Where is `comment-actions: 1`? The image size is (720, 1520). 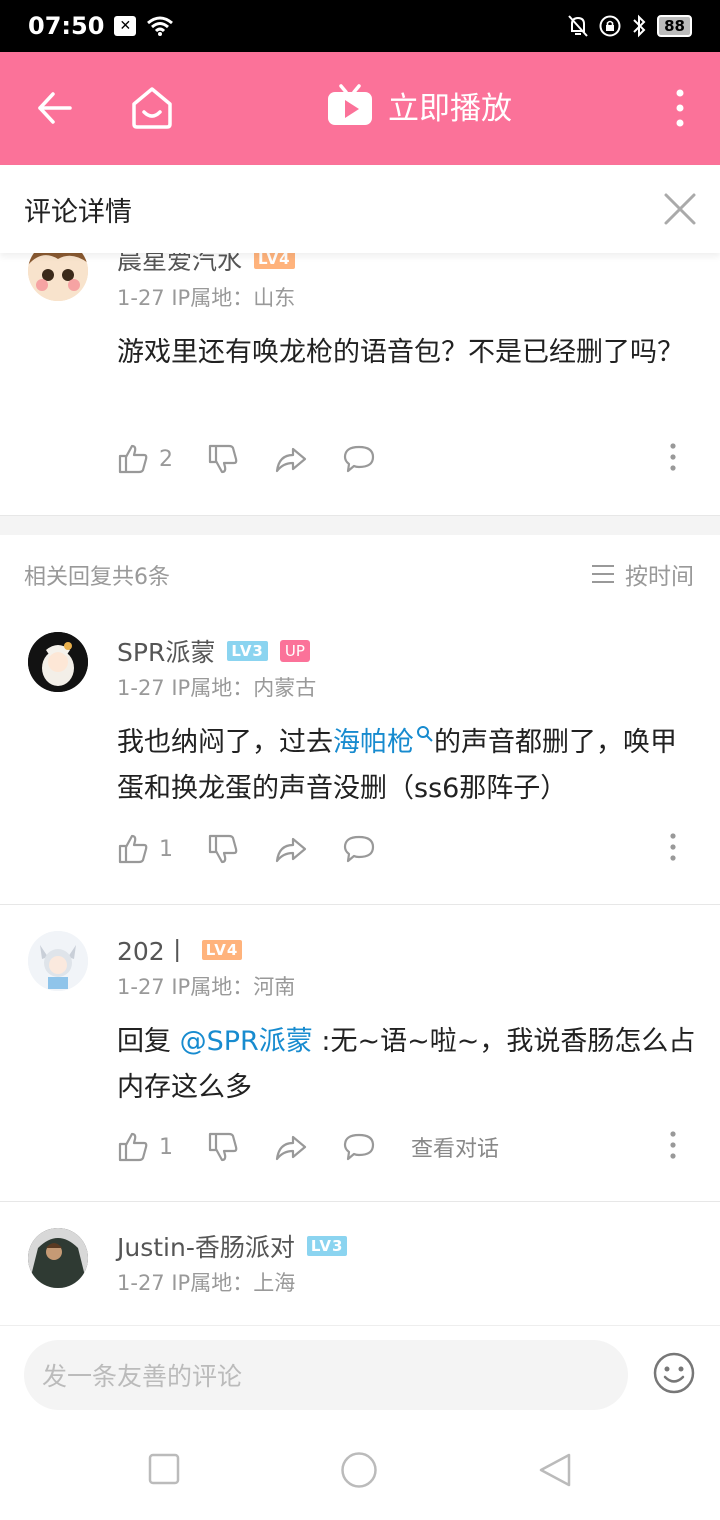
comment-actions: 1 is located at coordinates (397, 849).